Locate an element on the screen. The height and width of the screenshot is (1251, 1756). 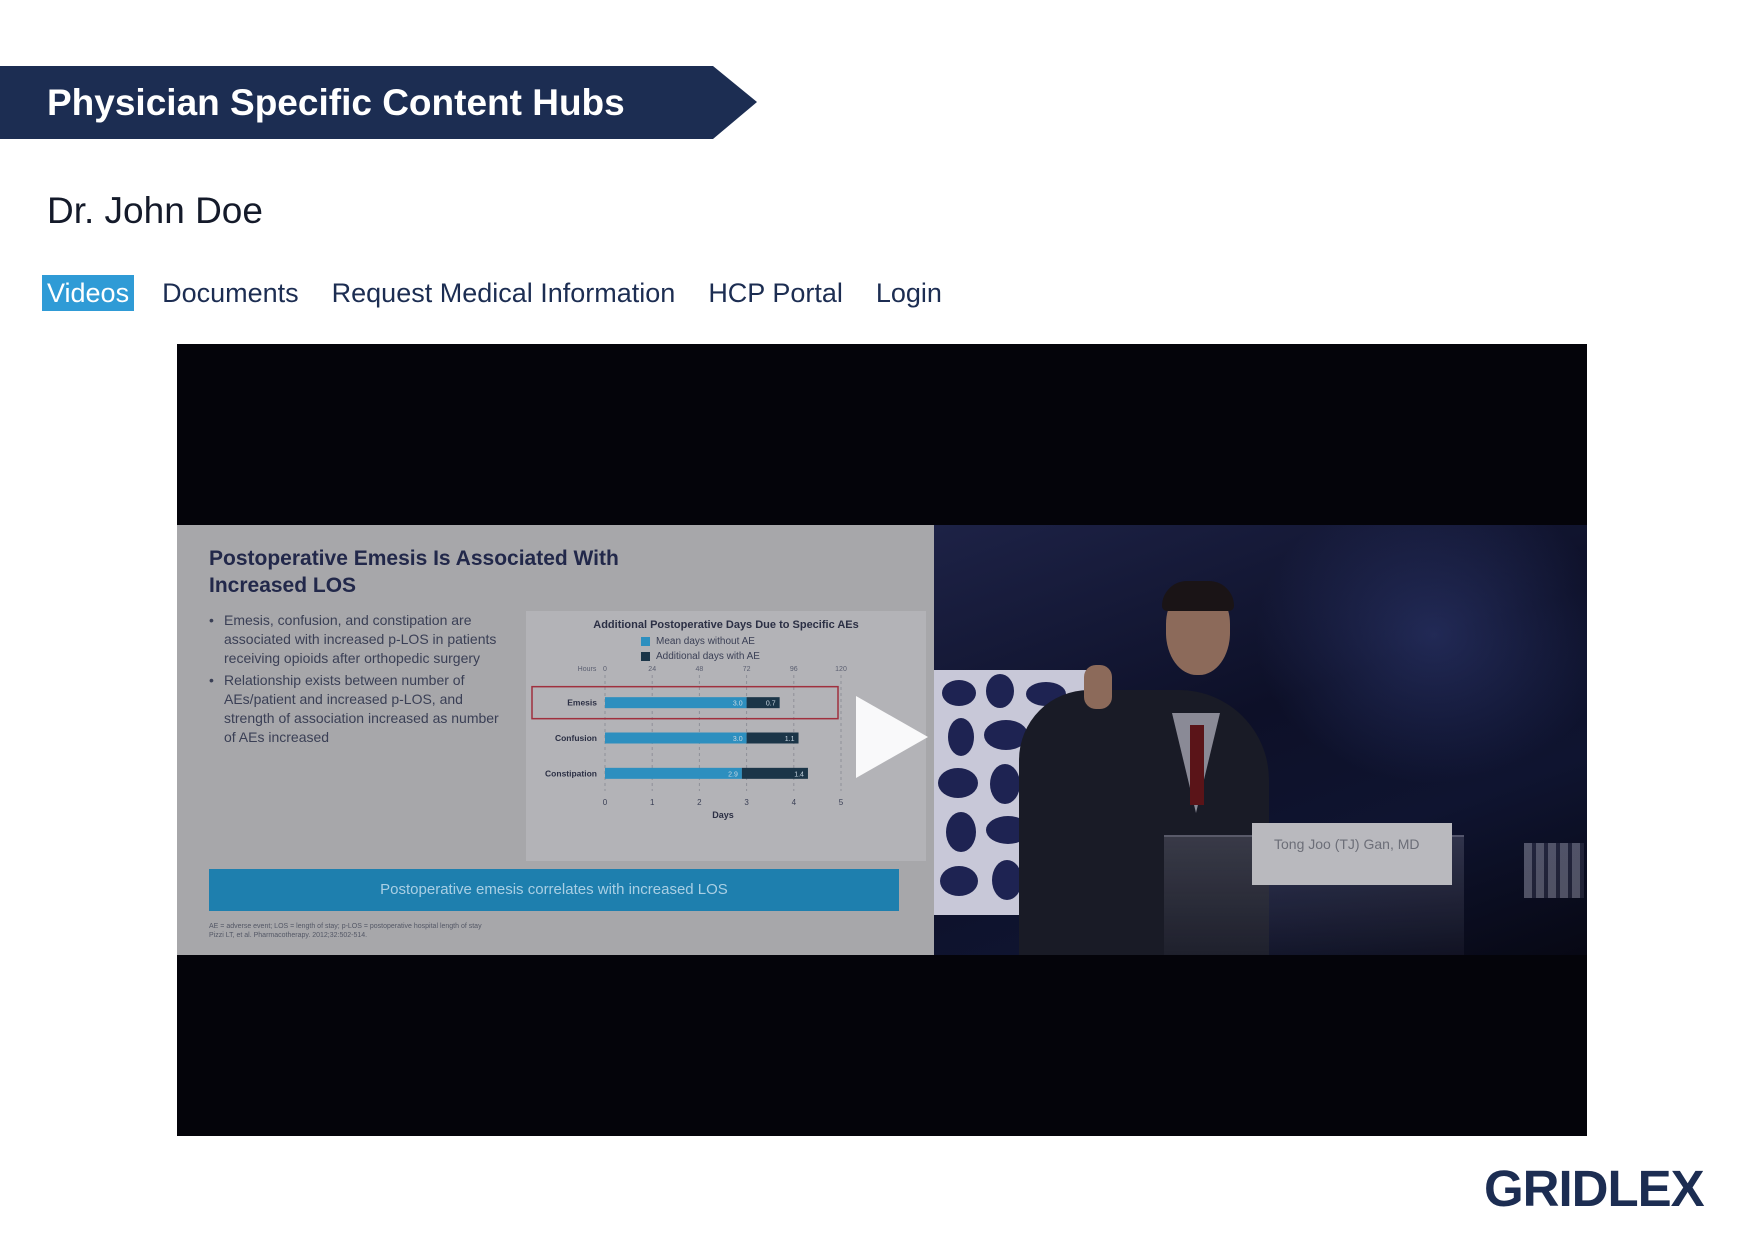
water-glasses is located at coordinates (1554, 870).